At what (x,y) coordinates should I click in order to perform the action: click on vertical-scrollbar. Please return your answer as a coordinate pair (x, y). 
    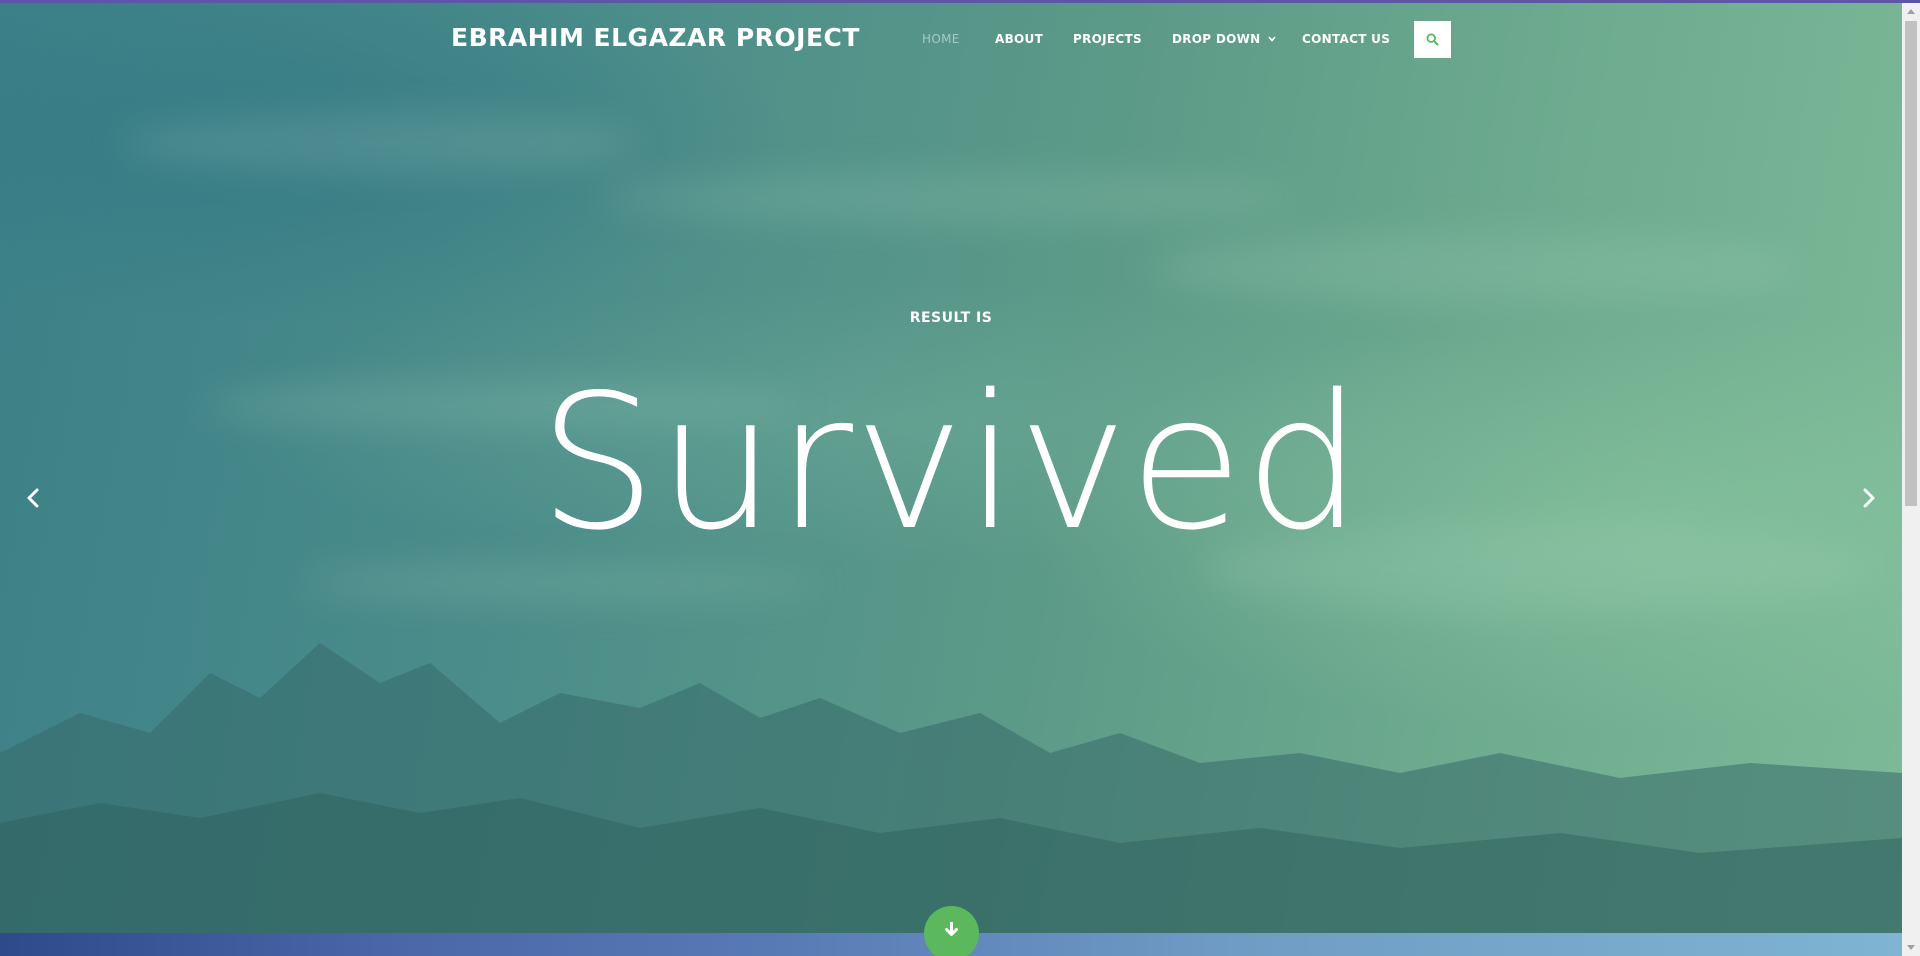
    Looking at the image, I should click on (1911, 479).